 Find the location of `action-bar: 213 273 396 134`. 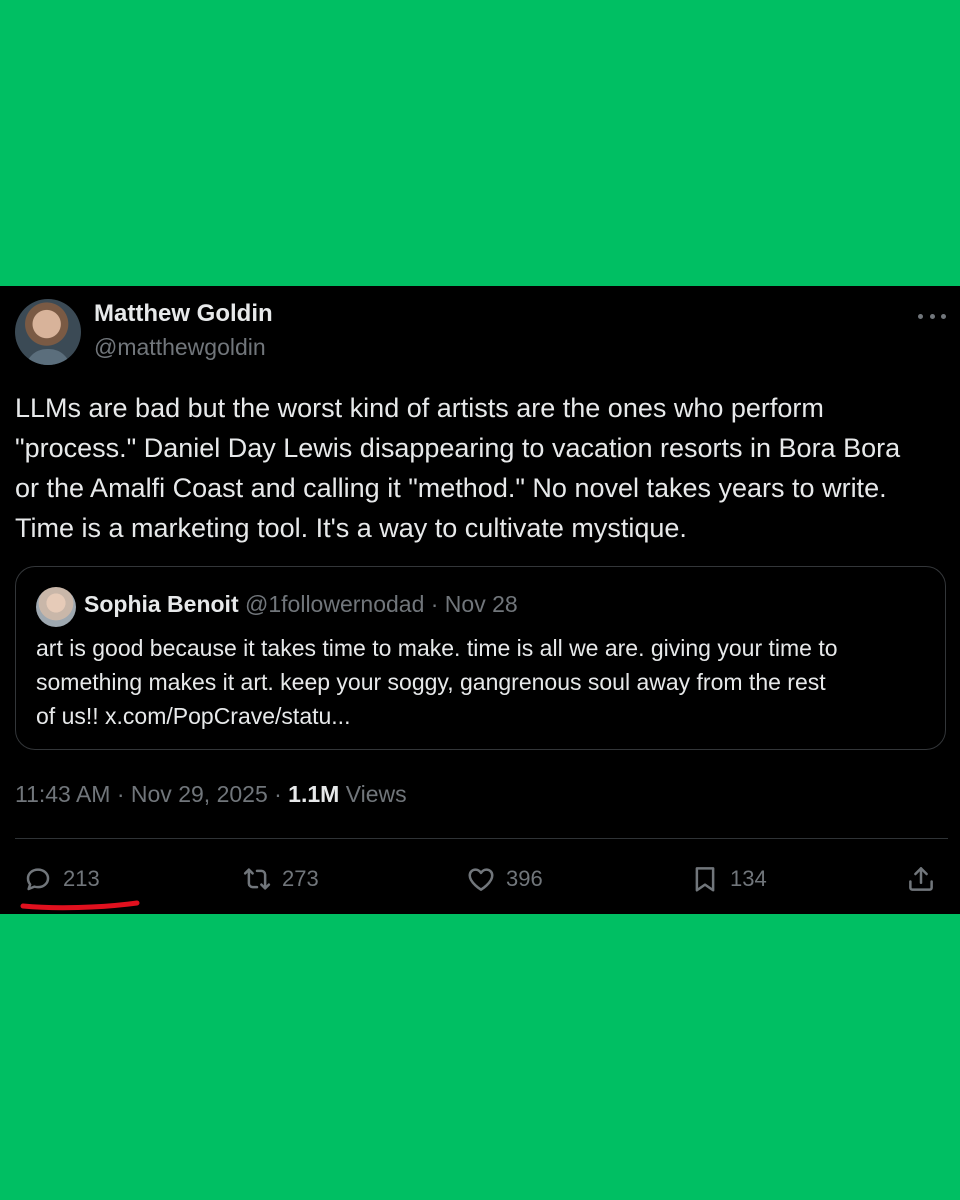

action-bar: 213 273 396 134 is located at coordinates (480, 879).